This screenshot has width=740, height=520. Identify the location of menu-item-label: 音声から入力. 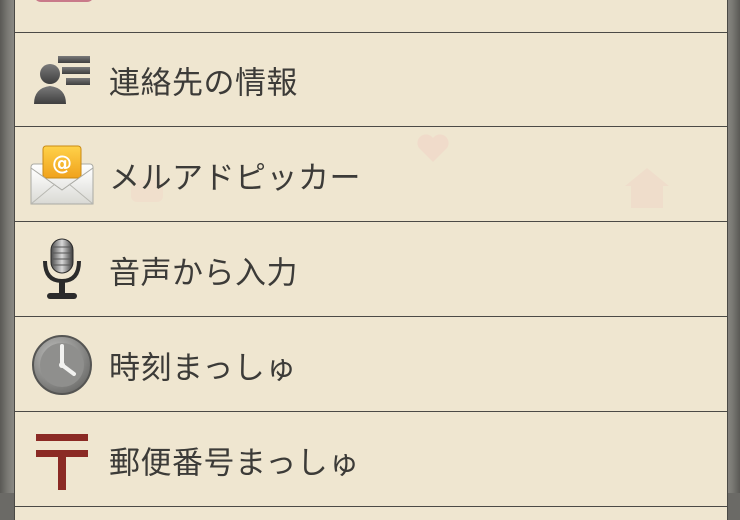
(203, 273).